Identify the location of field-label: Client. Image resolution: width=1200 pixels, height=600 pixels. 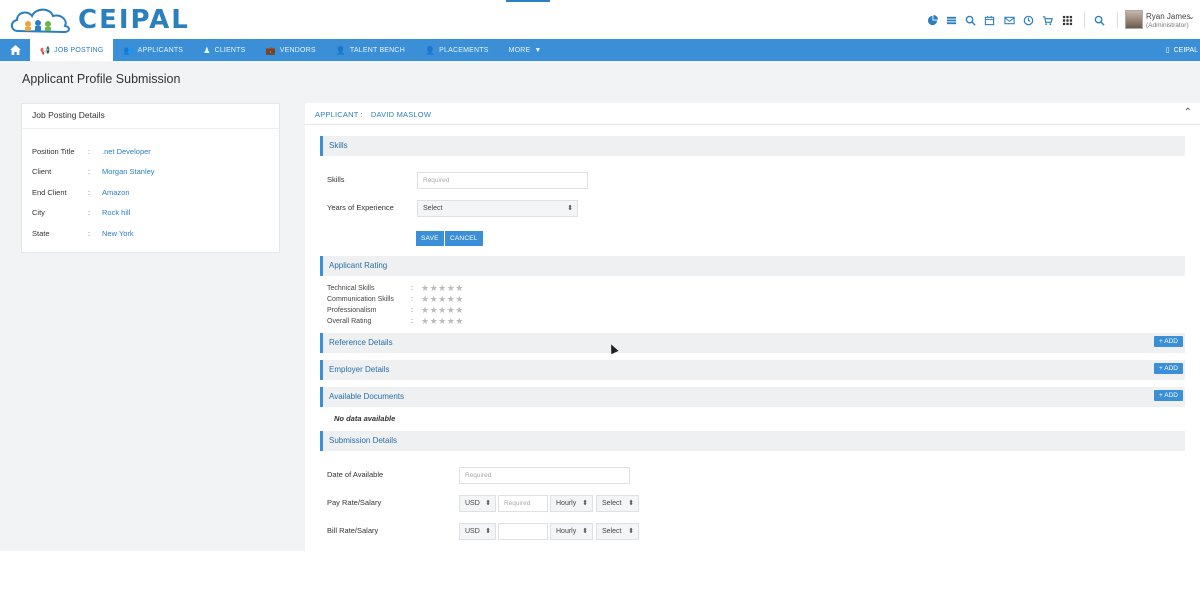
(42, 171).